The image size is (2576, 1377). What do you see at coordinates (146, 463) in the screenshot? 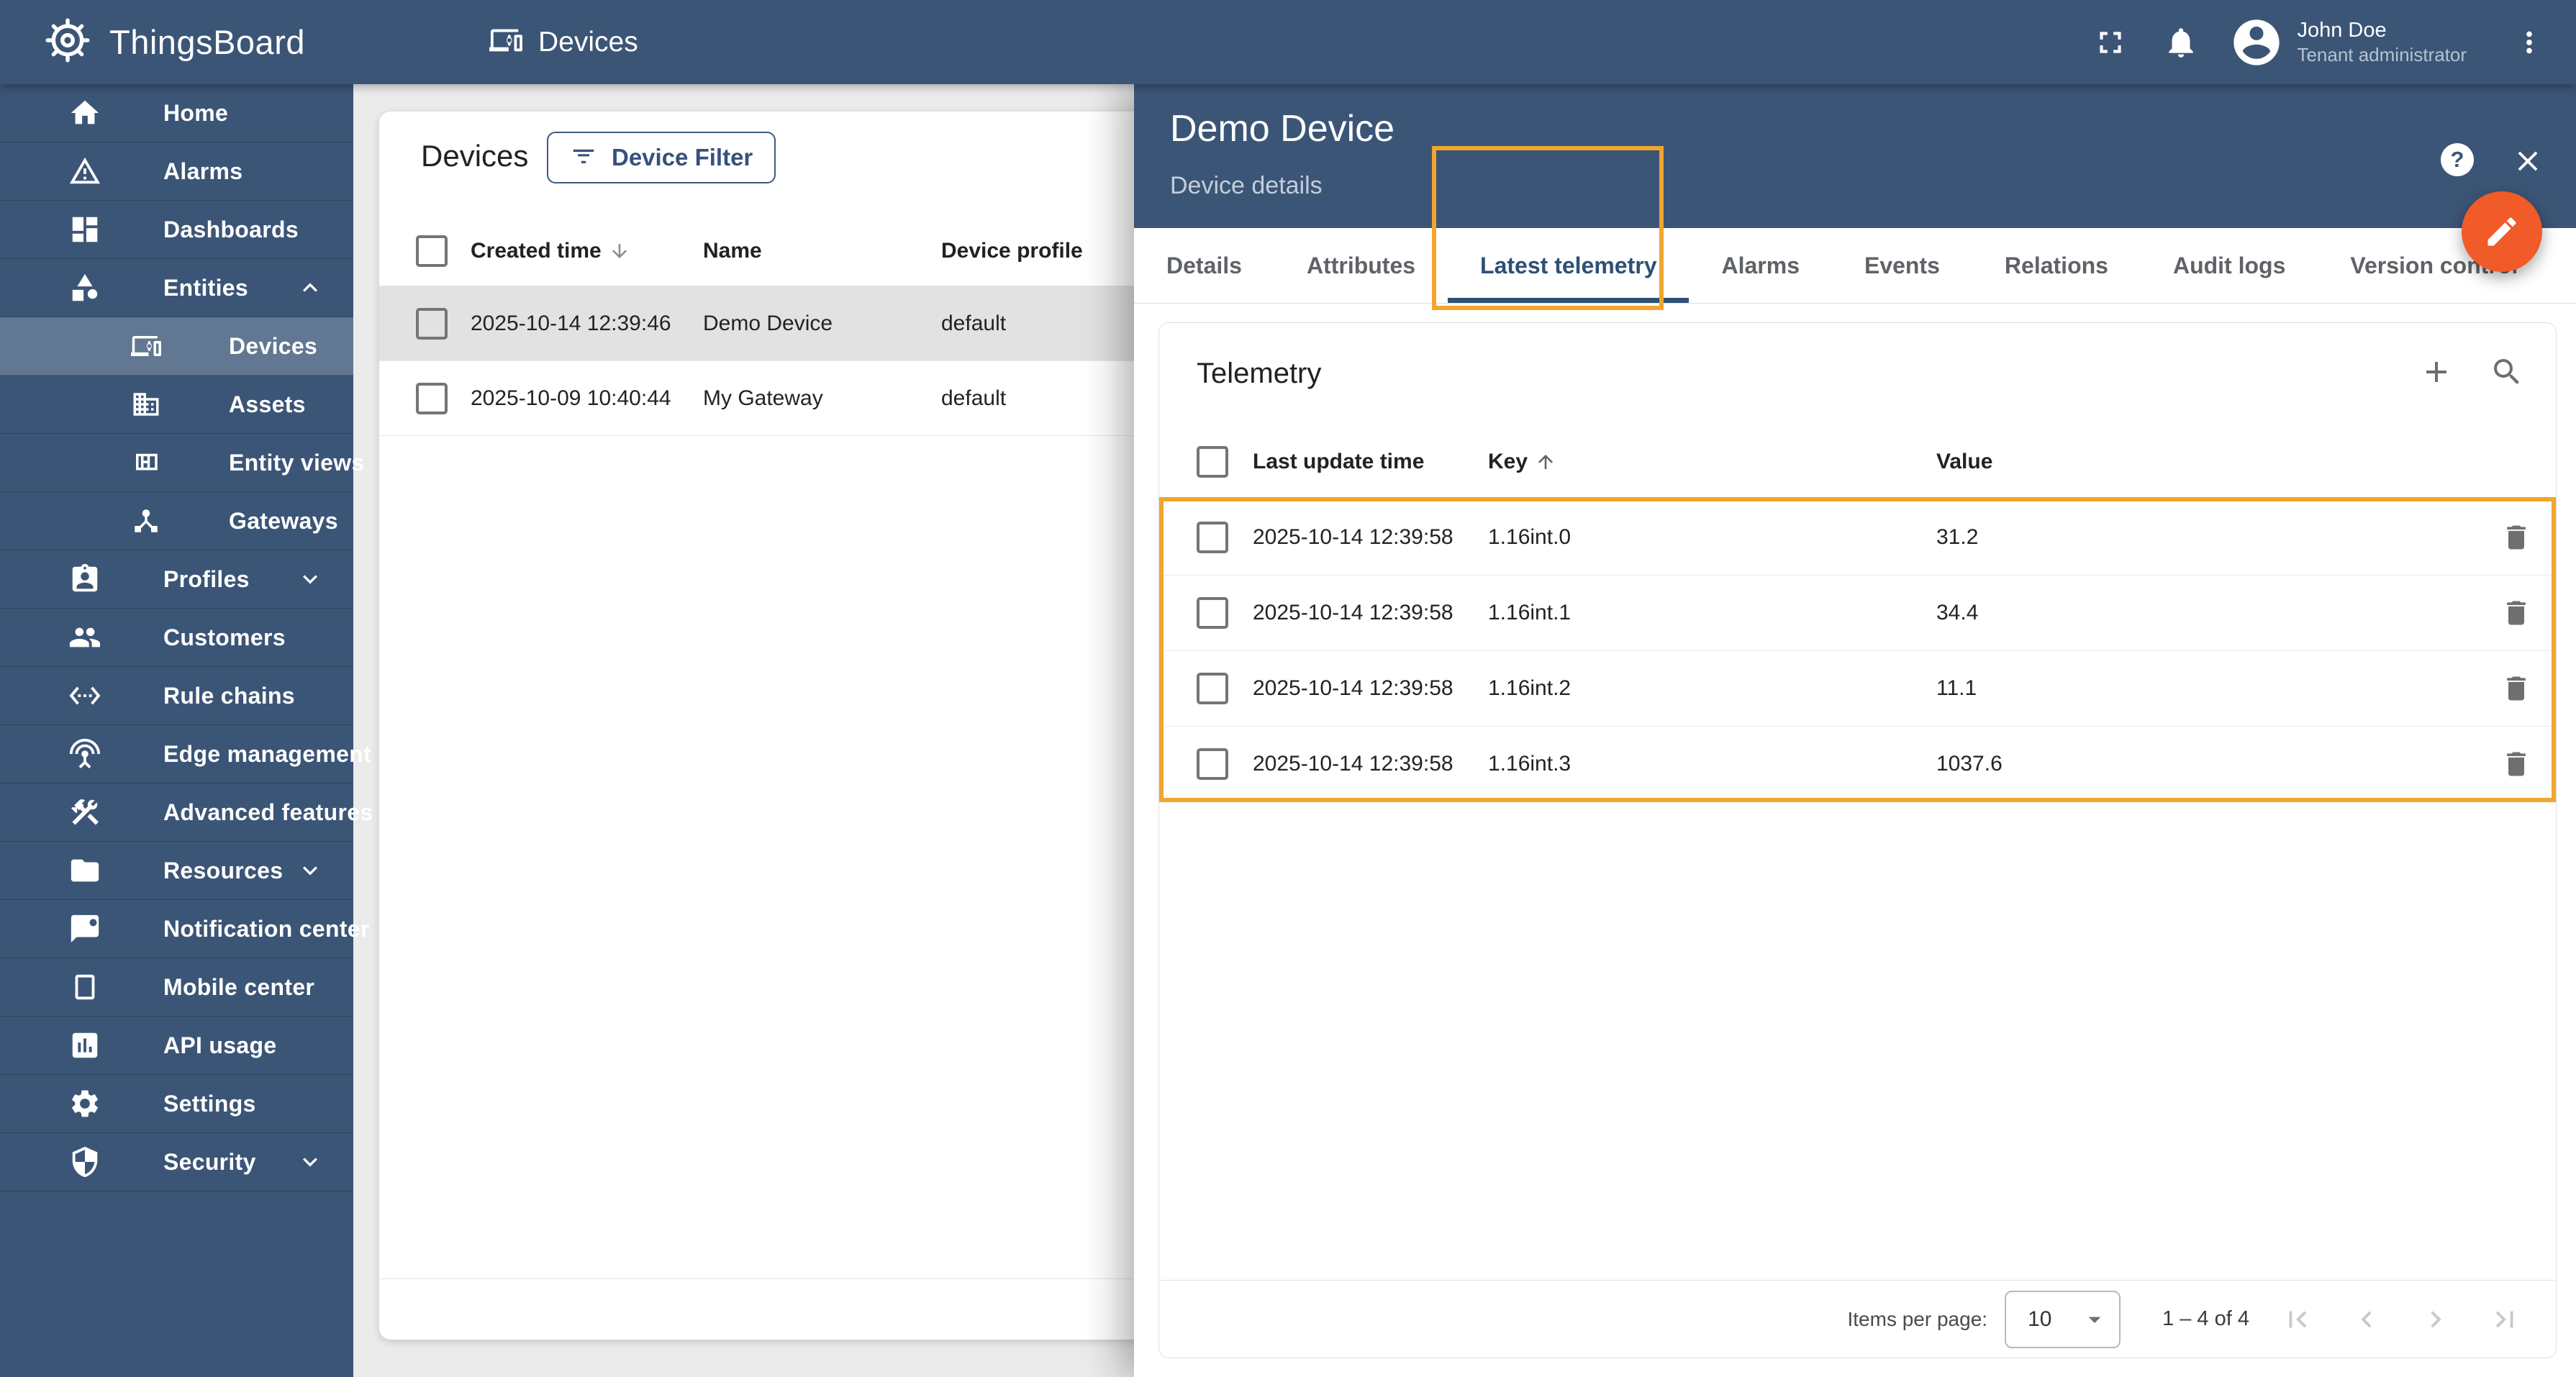
I see `entity-views-icon` at bounding box center [146, 463].